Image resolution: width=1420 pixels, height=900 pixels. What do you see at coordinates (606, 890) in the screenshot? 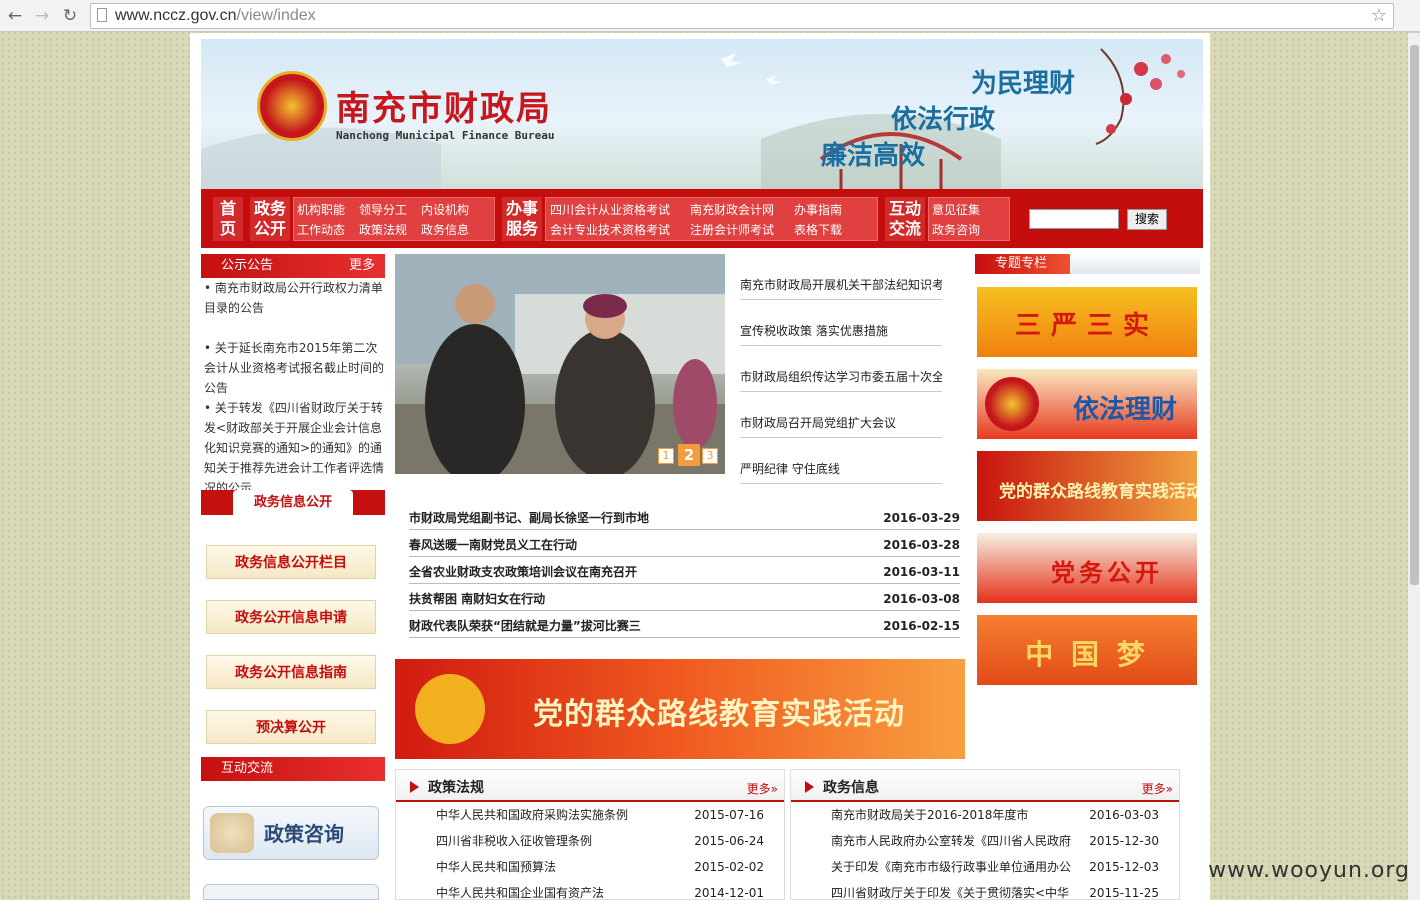
I see `policy-row: 中华人民共和国企业国有资产法 2014-12-01` at bounding box center [606, 890].